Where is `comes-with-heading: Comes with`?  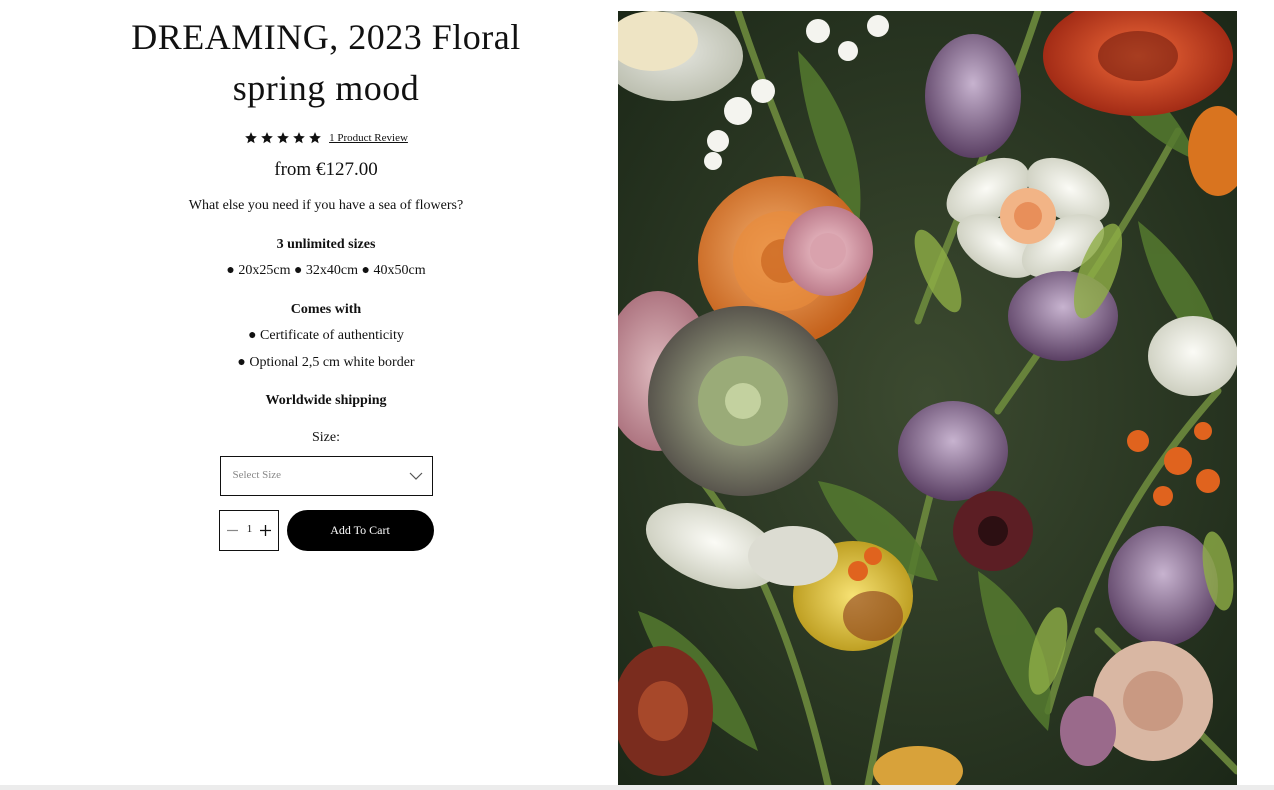
comes-with-heading: Comes with is located at coordinates (326, 309).